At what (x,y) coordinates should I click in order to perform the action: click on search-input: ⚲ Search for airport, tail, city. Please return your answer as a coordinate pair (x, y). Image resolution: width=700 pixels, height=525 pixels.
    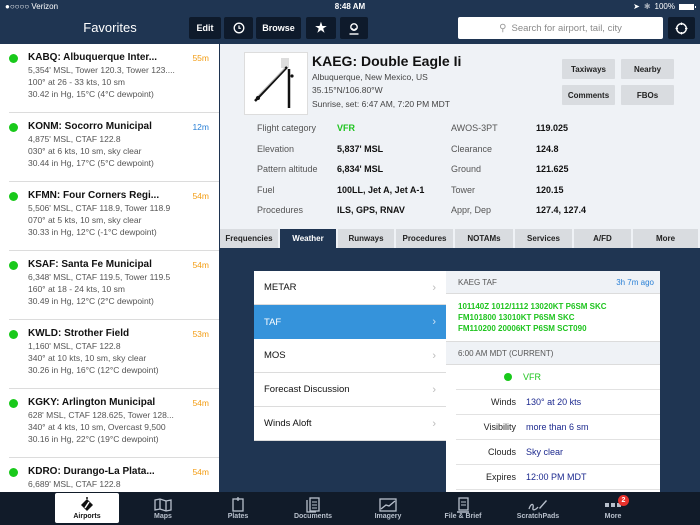
    Looking at the image, I should click on (560, 28).